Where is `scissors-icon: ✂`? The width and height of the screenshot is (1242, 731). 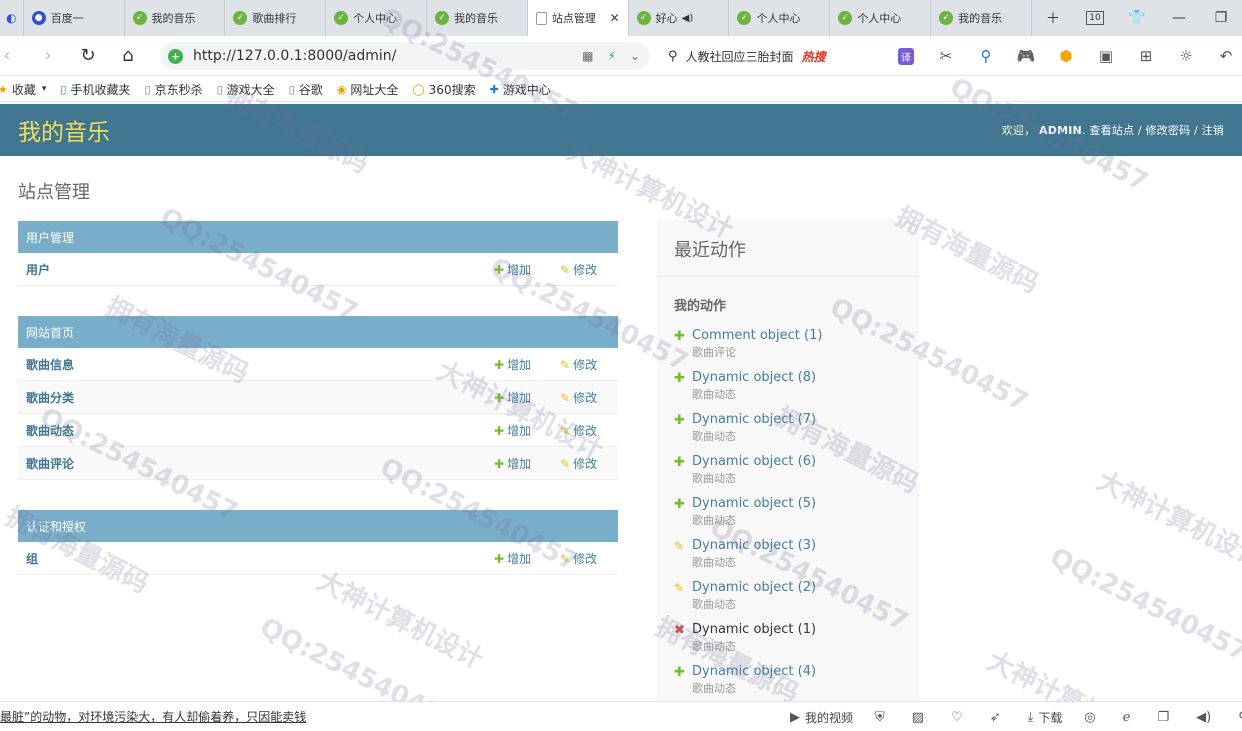
scissors-icon: ✂ is located at coordinates (946, 56).